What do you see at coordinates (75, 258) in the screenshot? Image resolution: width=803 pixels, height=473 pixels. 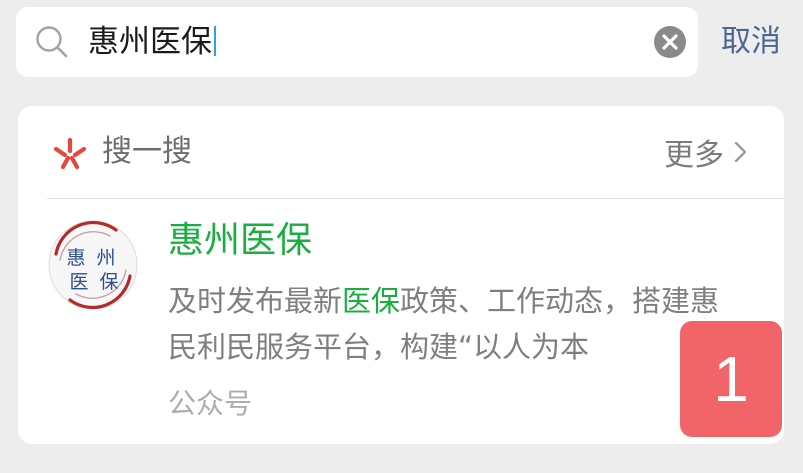 I see `avatar-char-1: 惠` at bounding box center [75, 258].